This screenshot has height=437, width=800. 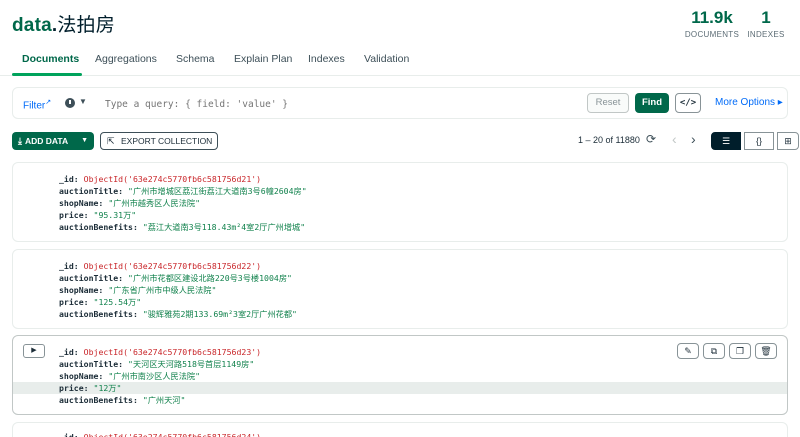 I want to click on field-value: "12万", so click(x=107, y=388).